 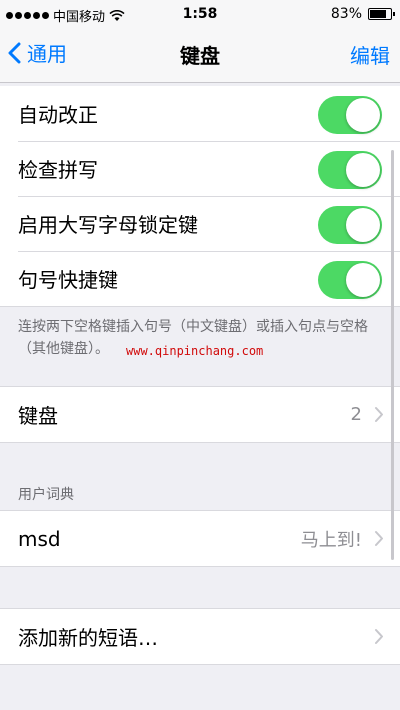 What do you see at coordinates (370, 54) in the screenshot?
I see `edit-button: 编辑` at bounding box center [370, 54].